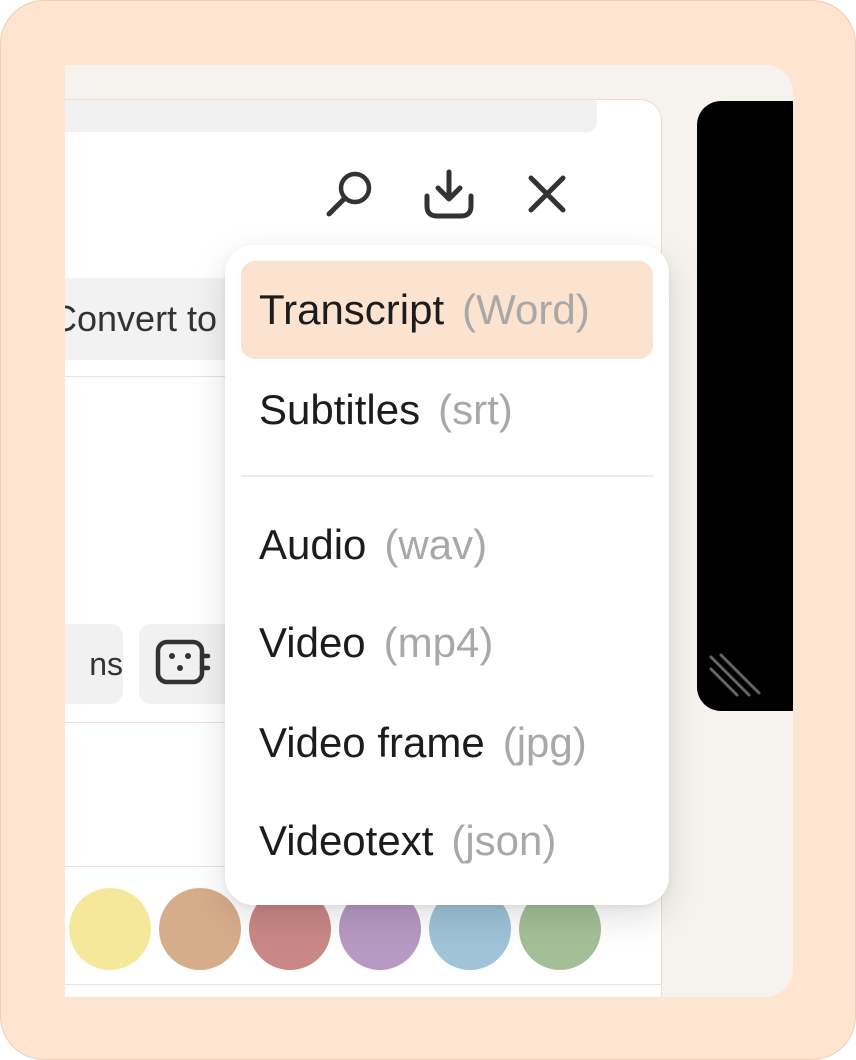 The height and width of the screenshot is (1060, 856). Describe the element at coordinates (438, 642) in the screenshot. I see `menu-item-format: (mp4)` at that location.